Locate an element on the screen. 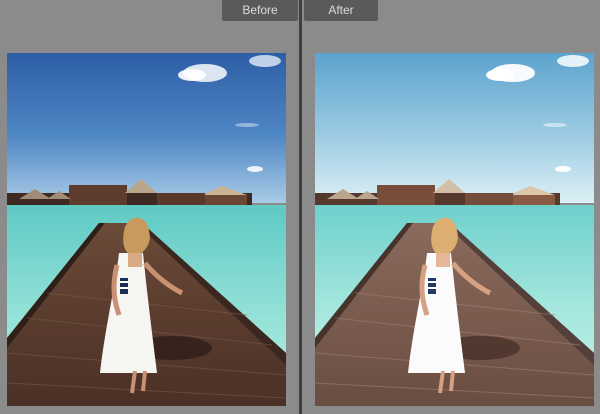 Image resolution: width=600 pixels, height=414 pixels. after-label: After is located at coordinates (341, 10).